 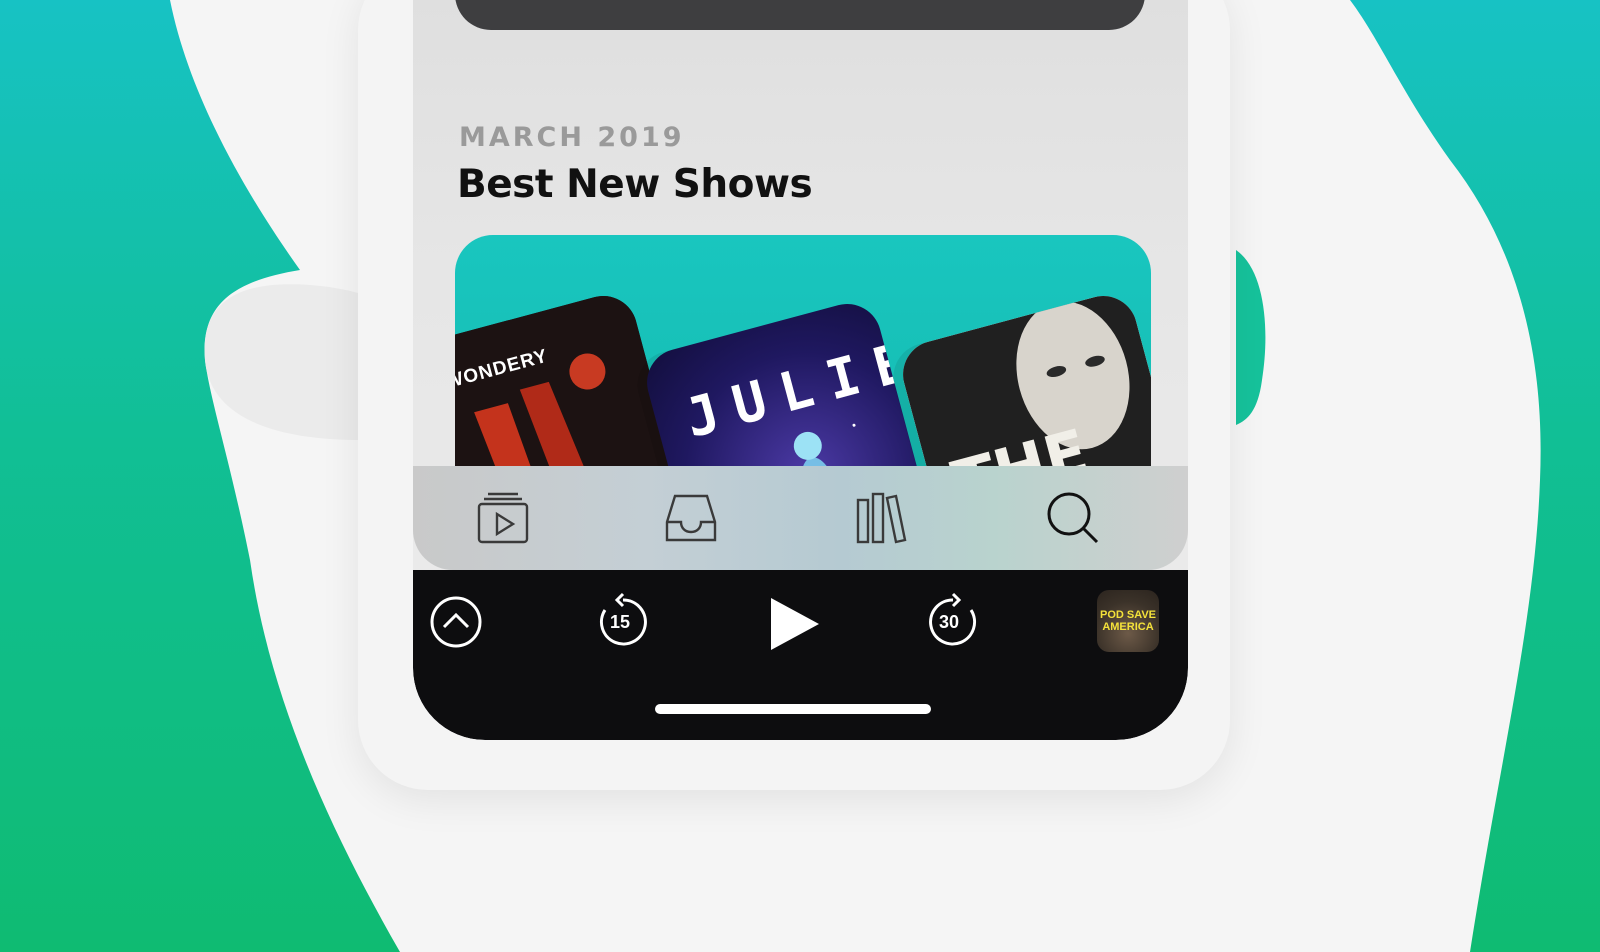 I want to click on skip-forward-button: 30, so click(x=953, y=622).